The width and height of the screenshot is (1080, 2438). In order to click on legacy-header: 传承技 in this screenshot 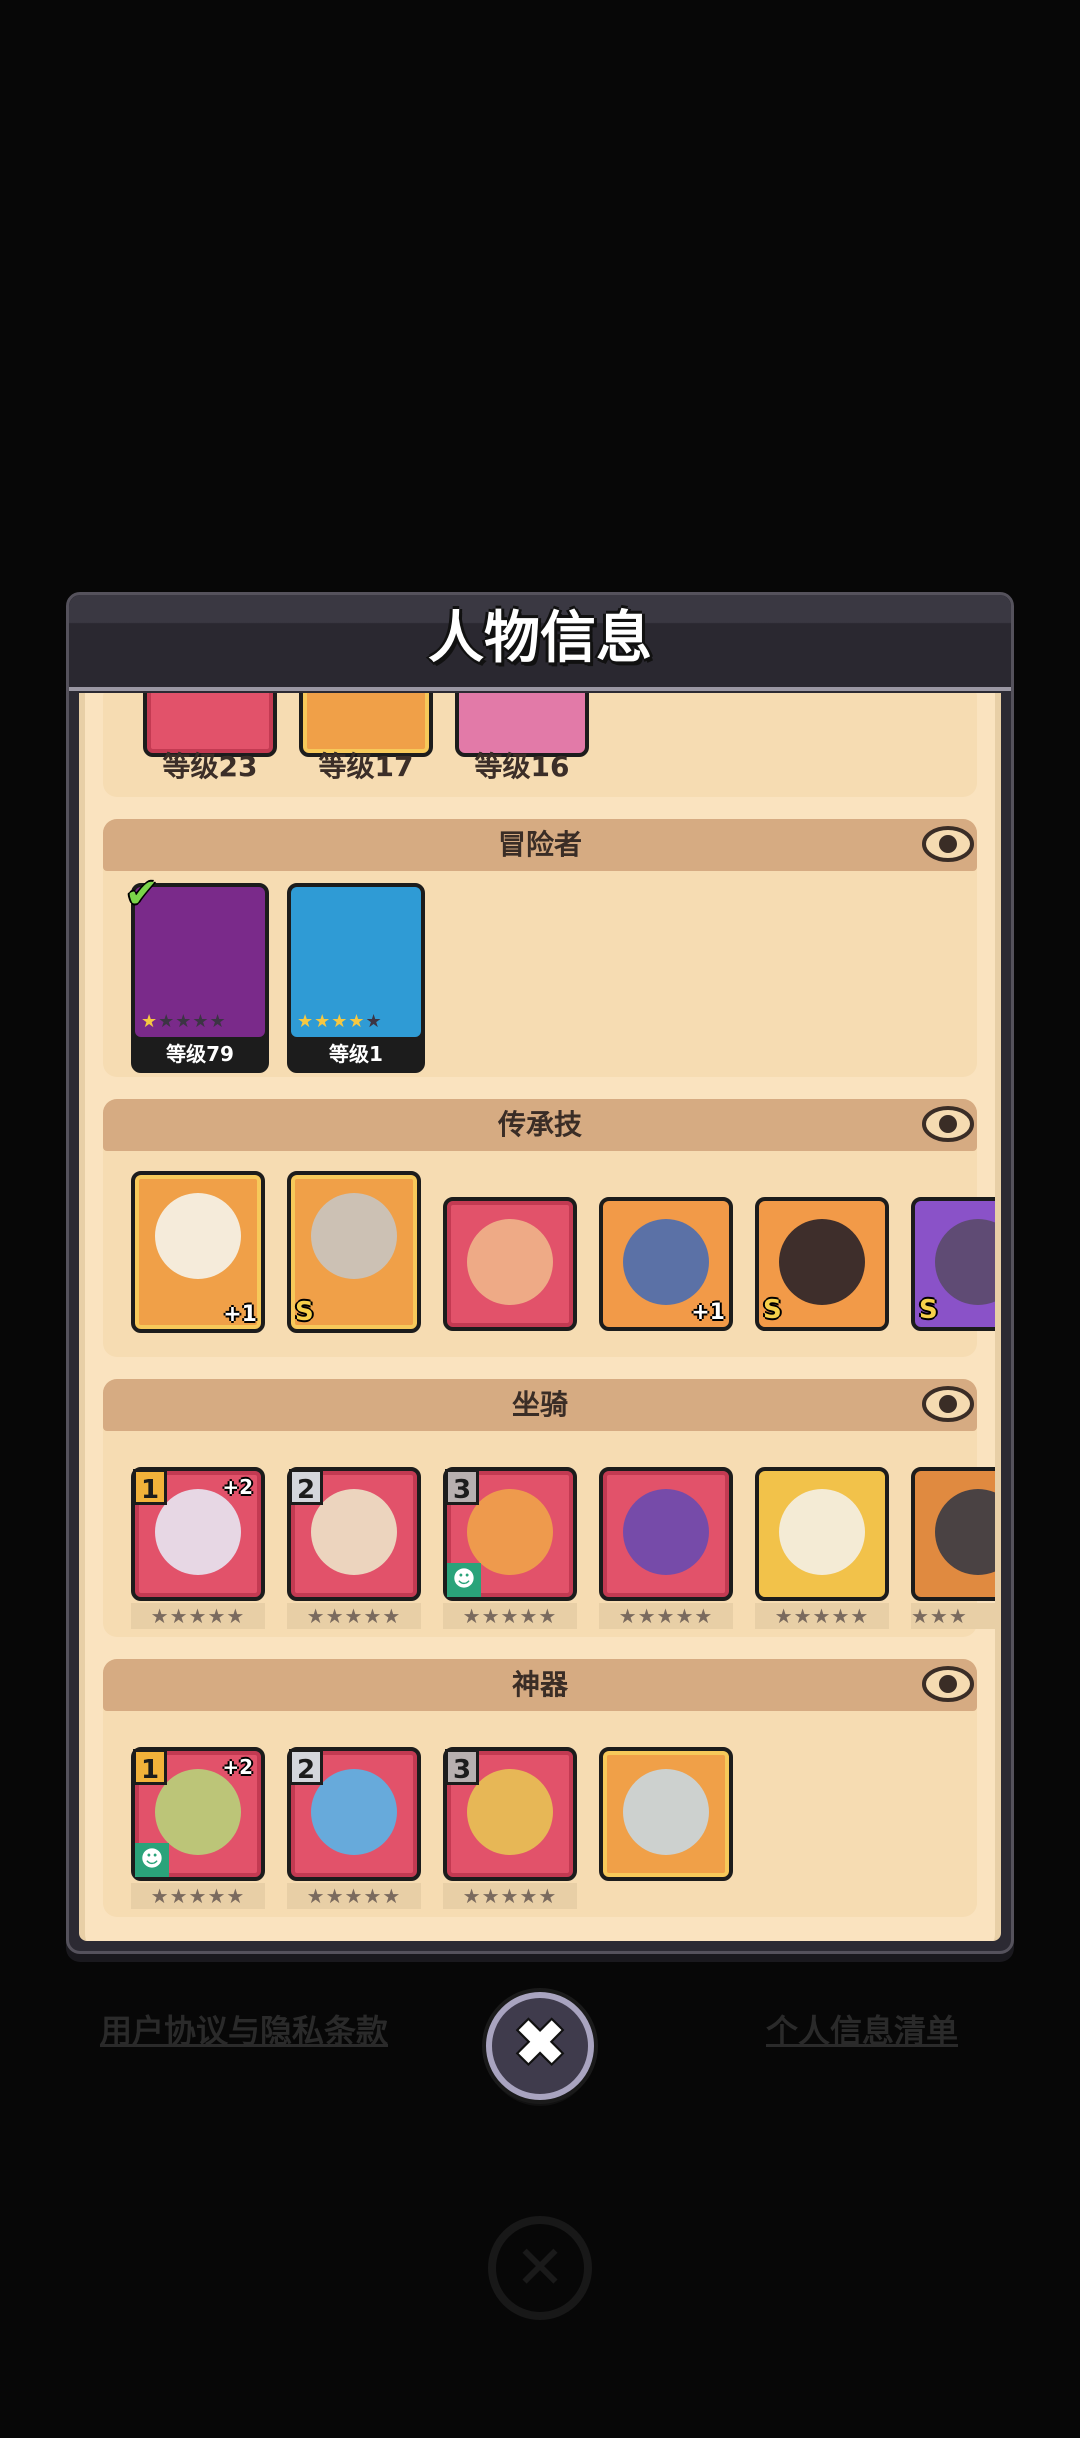, I will do `click(540, 1125)`.